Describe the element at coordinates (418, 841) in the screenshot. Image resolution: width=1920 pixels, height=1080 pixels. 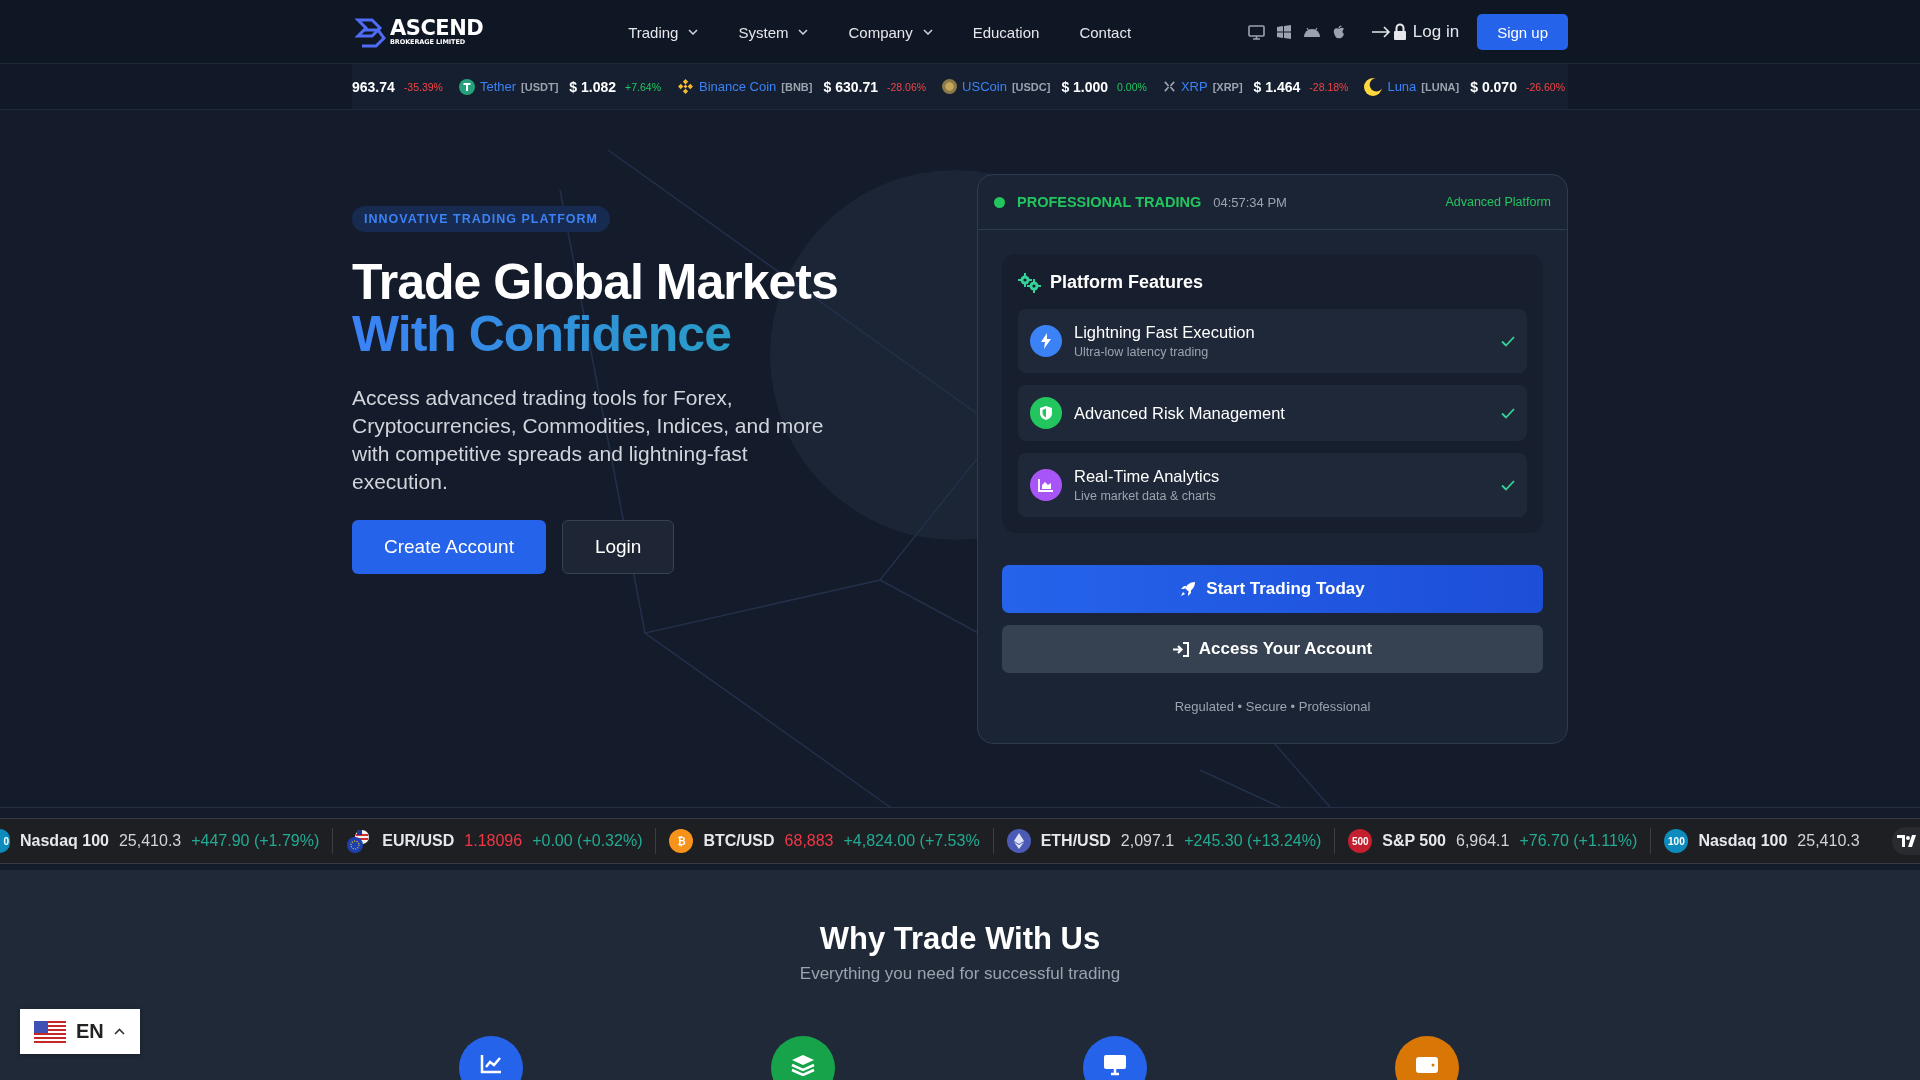
I see `symbol-name: EUR/USD` at that location.